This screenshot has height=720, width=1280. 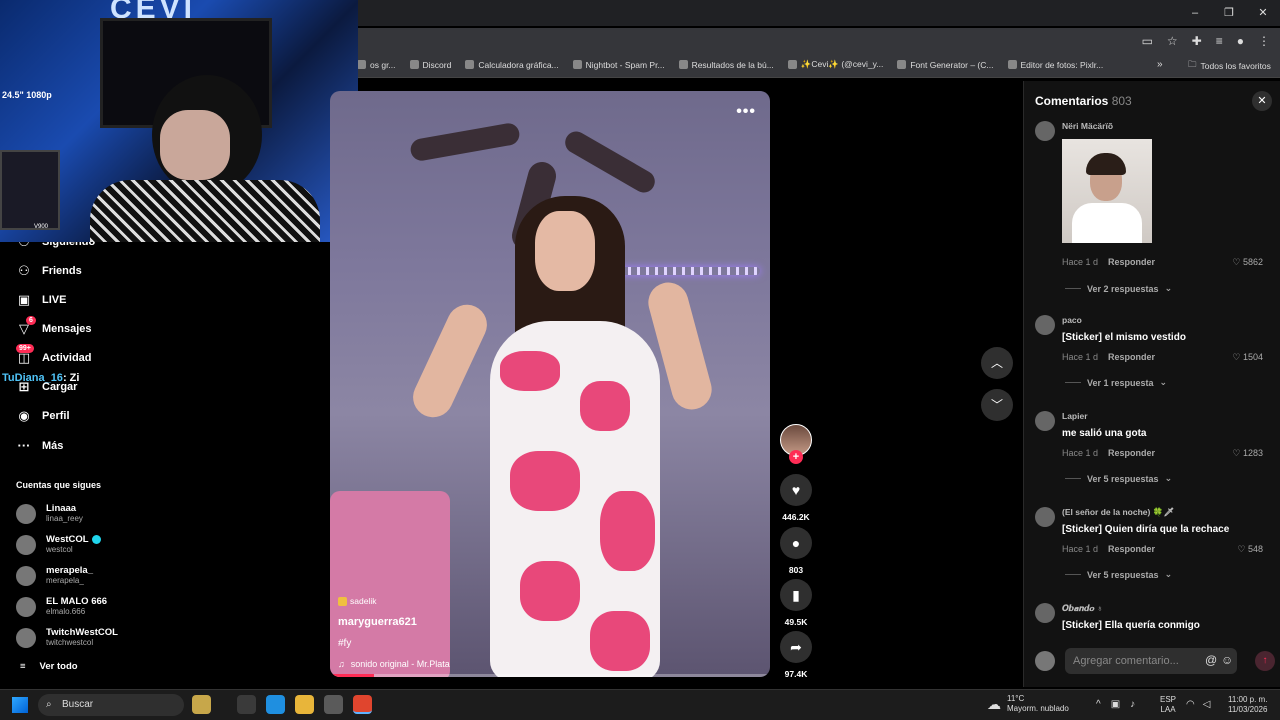 What do you see at coordinates (1265, 661) in the screenshot?
I see `send-arrow-icon: ↑` at bounding box center [1265, 661].